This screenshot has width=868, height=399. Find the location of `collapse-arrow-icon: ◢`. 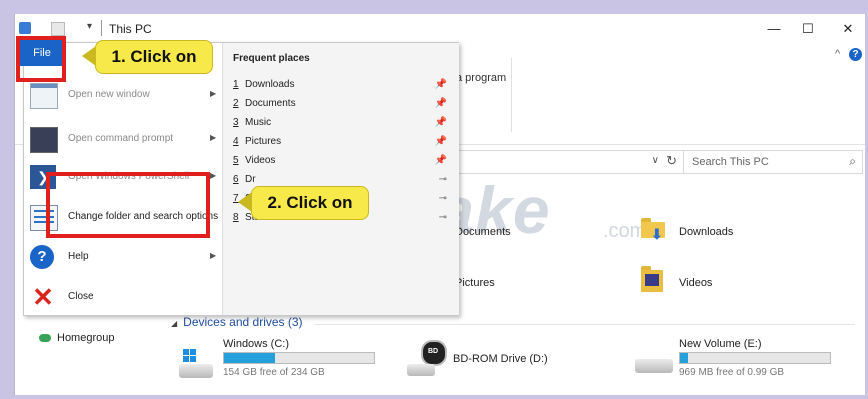

collapse-arrow-icon: ◢ is located at coordinates (174, 323).